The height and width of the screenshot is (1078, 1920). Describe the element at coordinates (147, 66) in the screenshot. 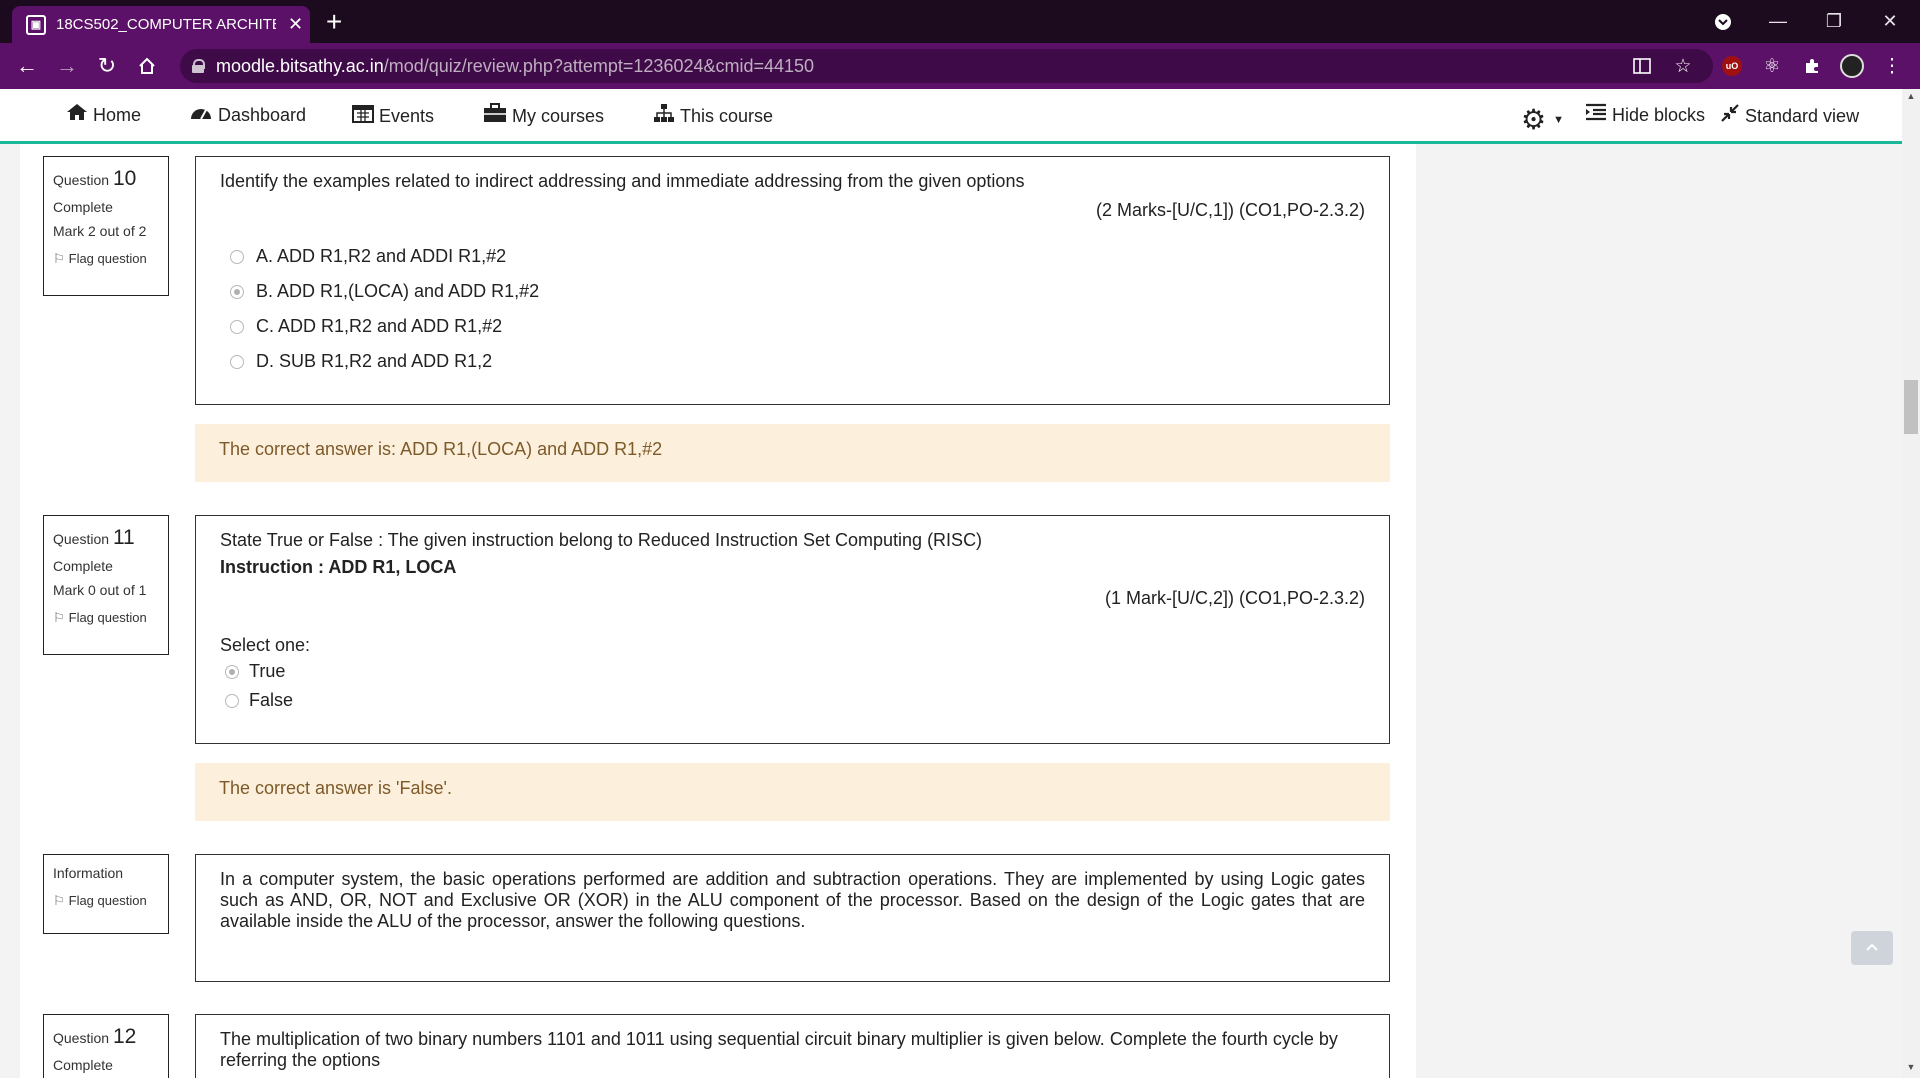

I see `home-icon` at that location.